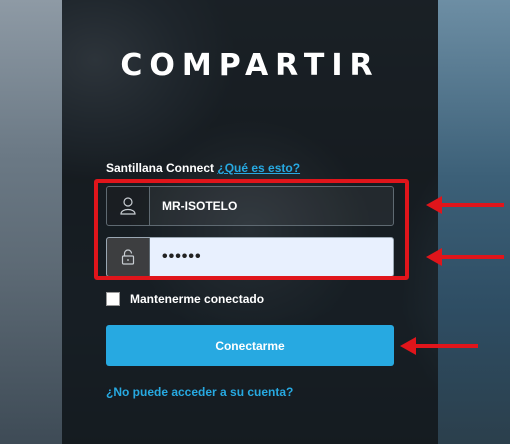  Describe the element at coordinates (250, 65) in the screenshot. I see `brand-logo: COMPARTIR` at that location.